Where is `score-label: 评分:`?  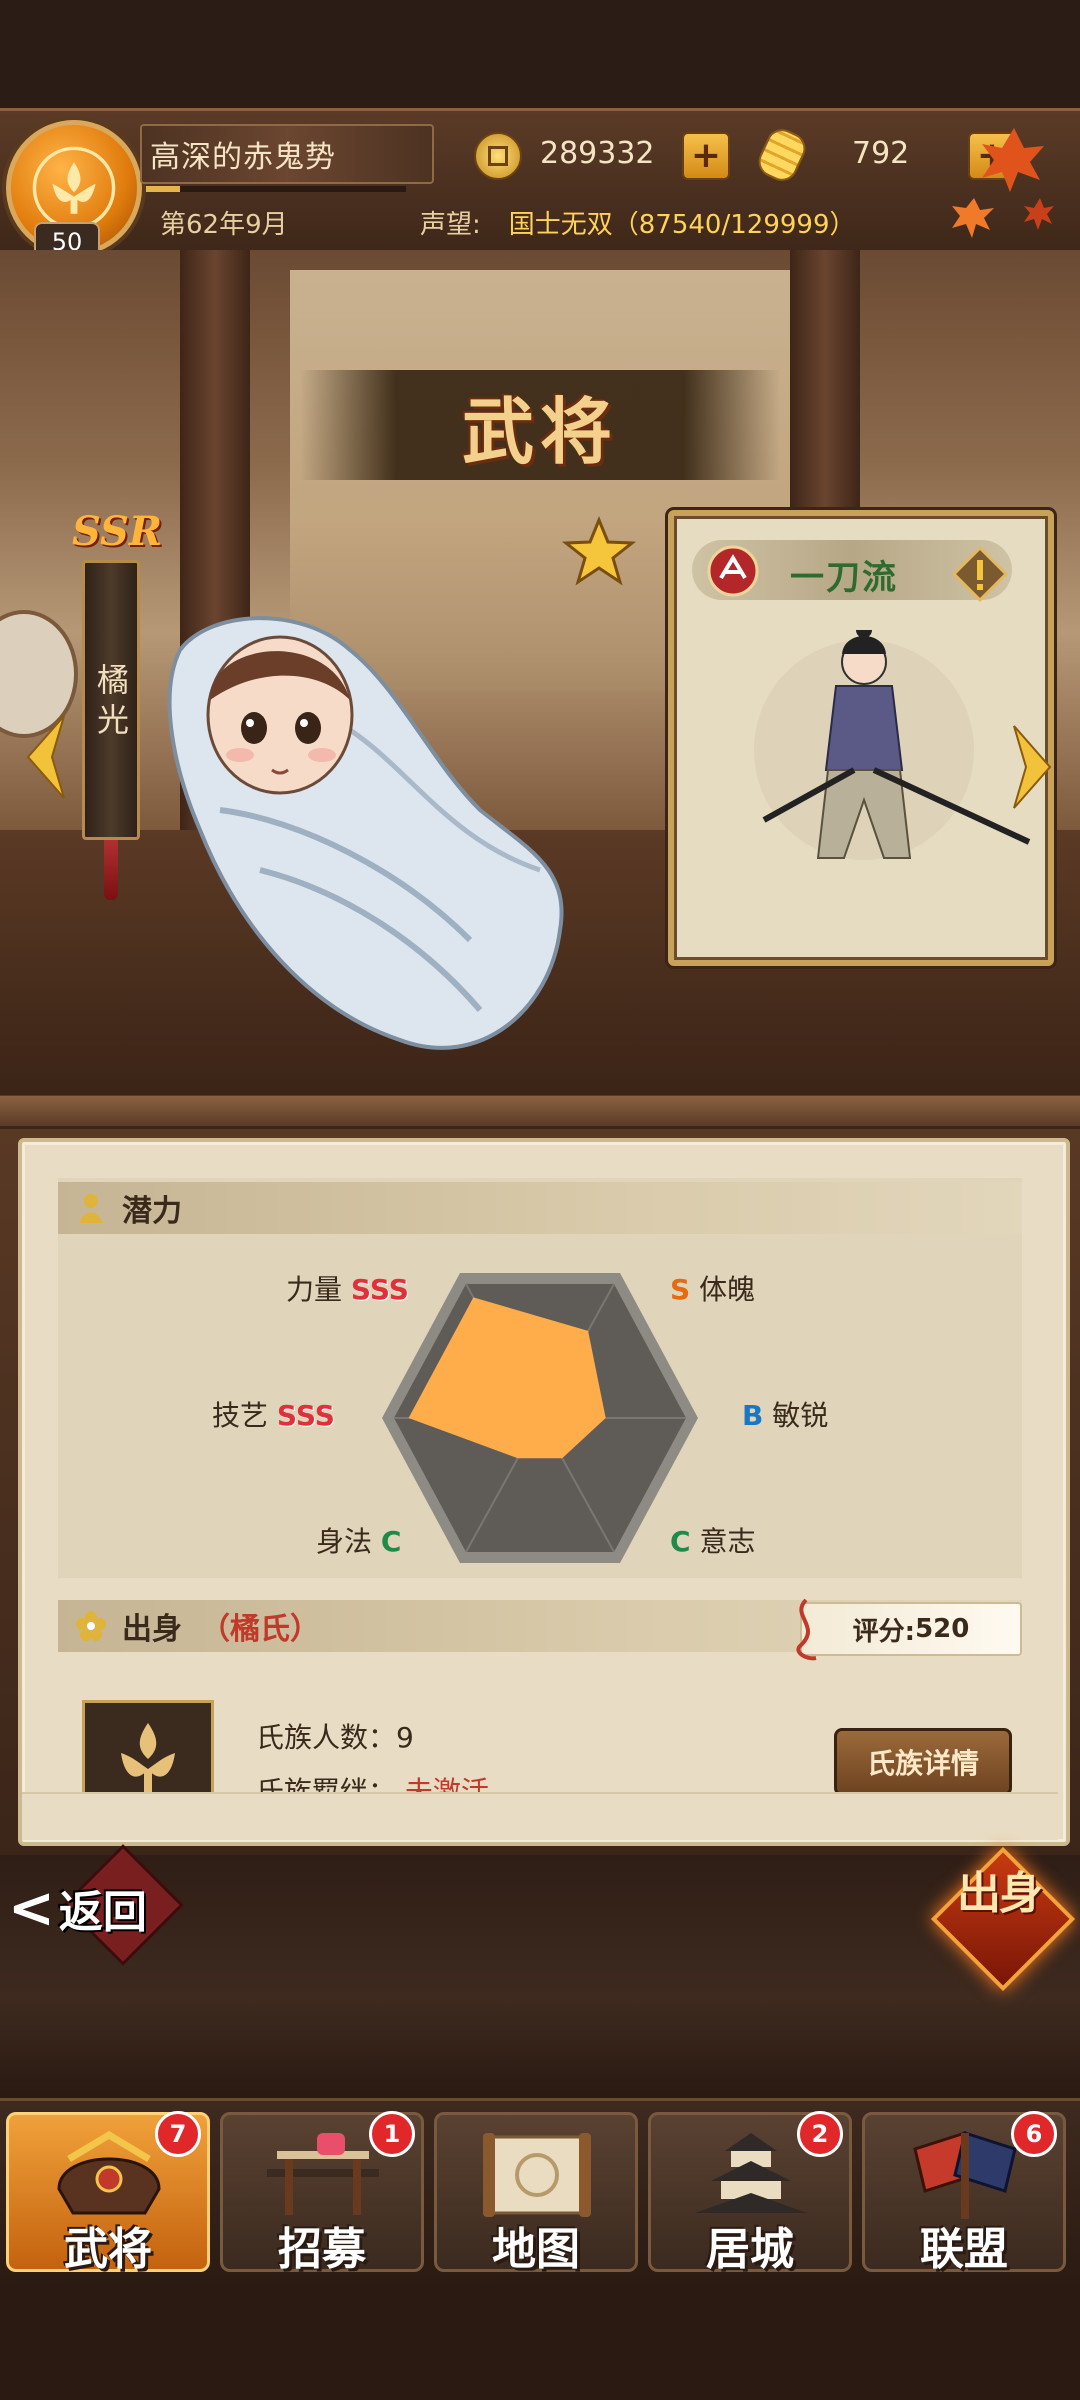 score-label: 评分: is located at coordinates (884, 1631).